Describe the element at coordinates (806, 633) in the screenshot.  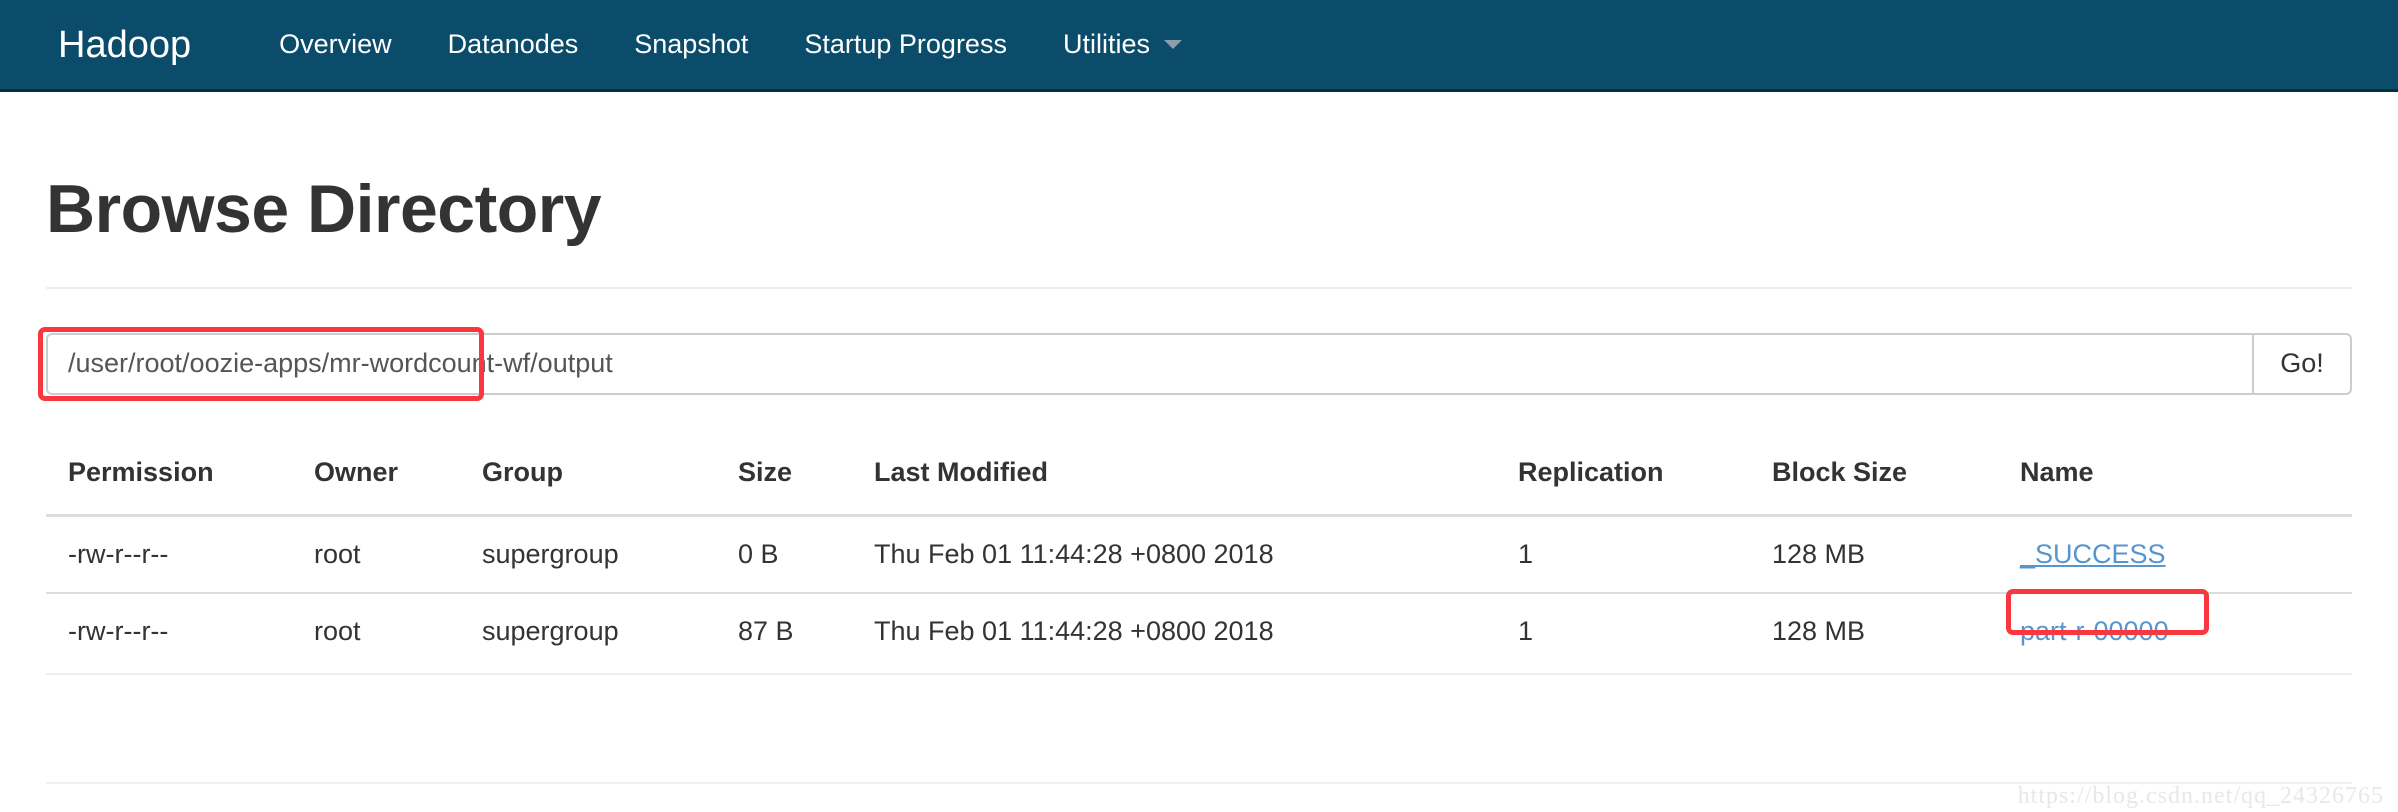
I see `cell-size: 87 B` at that location.